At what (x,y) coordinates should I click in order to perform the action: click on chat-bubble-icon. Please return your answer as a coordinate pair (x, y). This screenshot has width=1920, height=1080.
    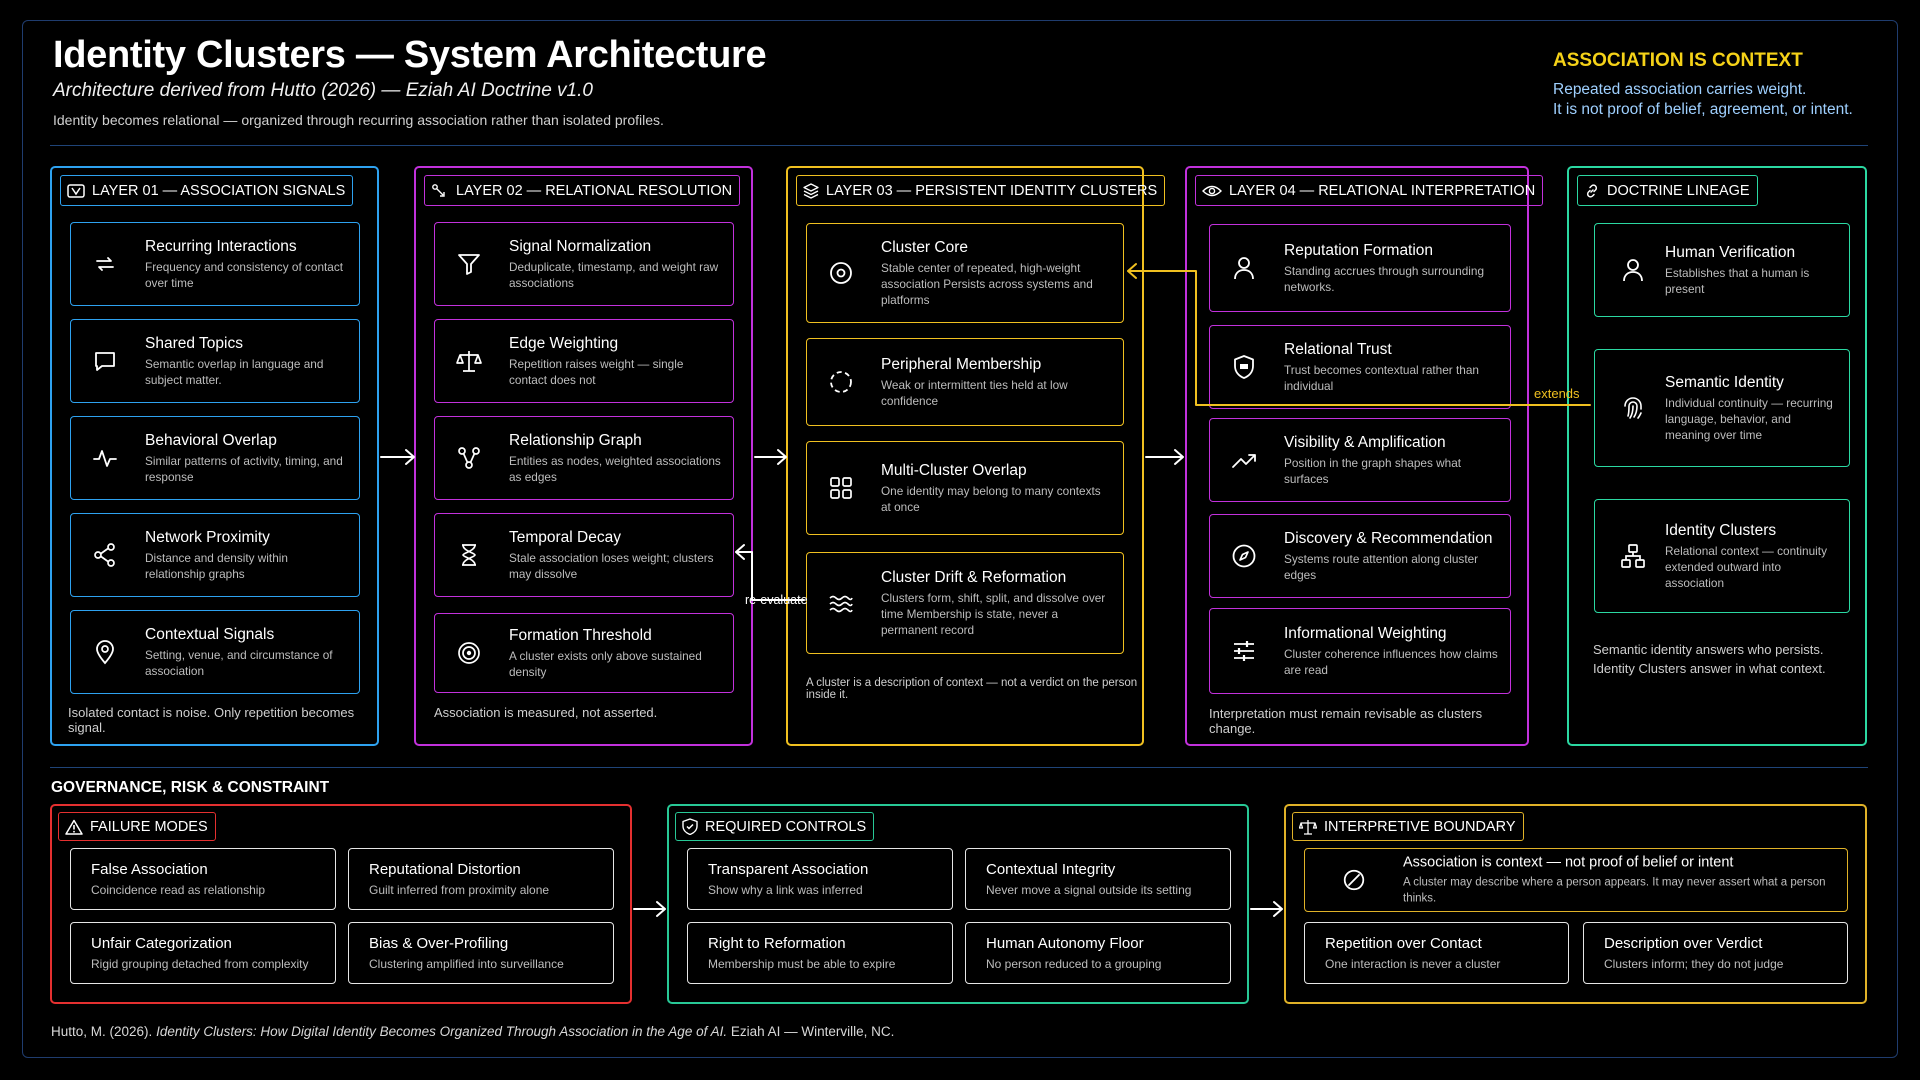
    Looking at the image, I should click on (105, 361).